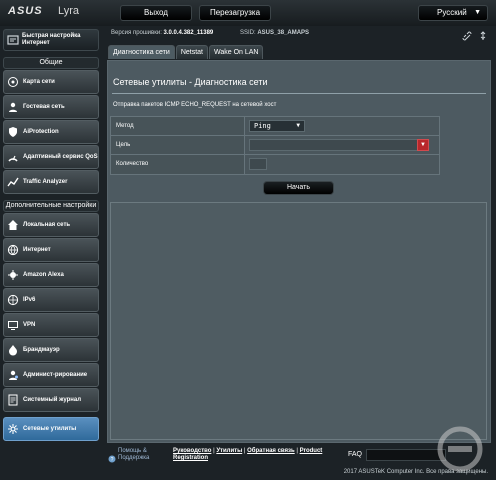 Image resolution: width=496 pixels, height=480 pixels. Describe the element at coordinates (142, 455) in the screenshot. I see `help-support-link: Помощь & Поддержка` at that location.